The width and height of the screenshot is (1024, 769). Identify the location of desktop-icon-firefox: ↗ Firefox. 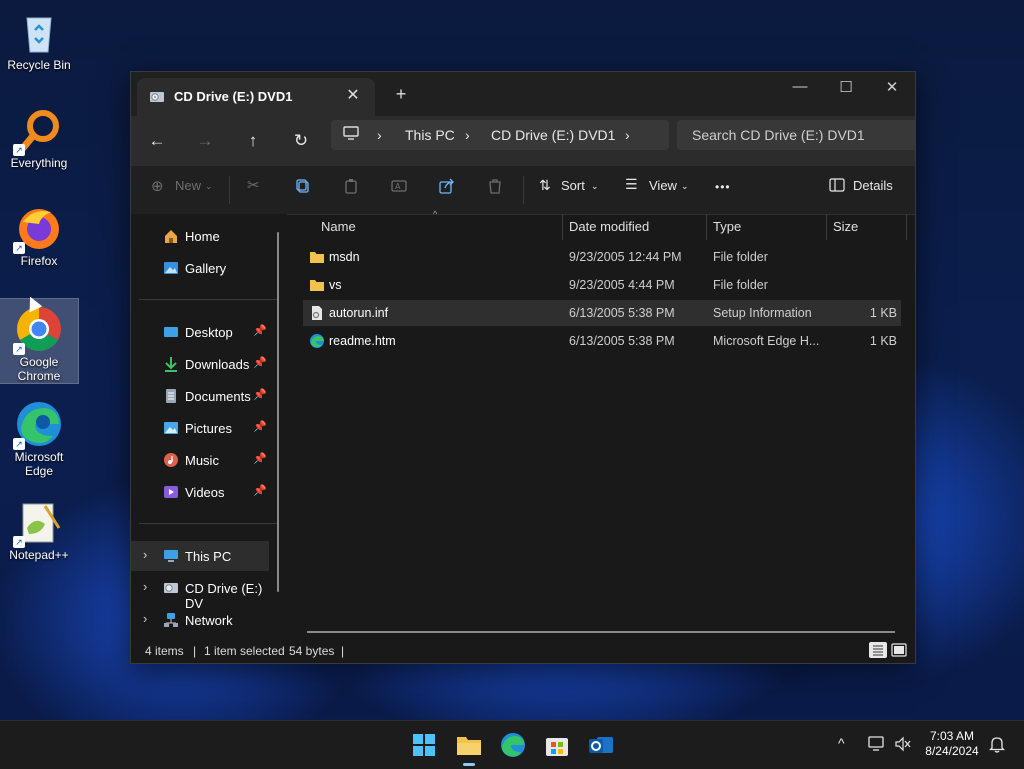
(39, 233).